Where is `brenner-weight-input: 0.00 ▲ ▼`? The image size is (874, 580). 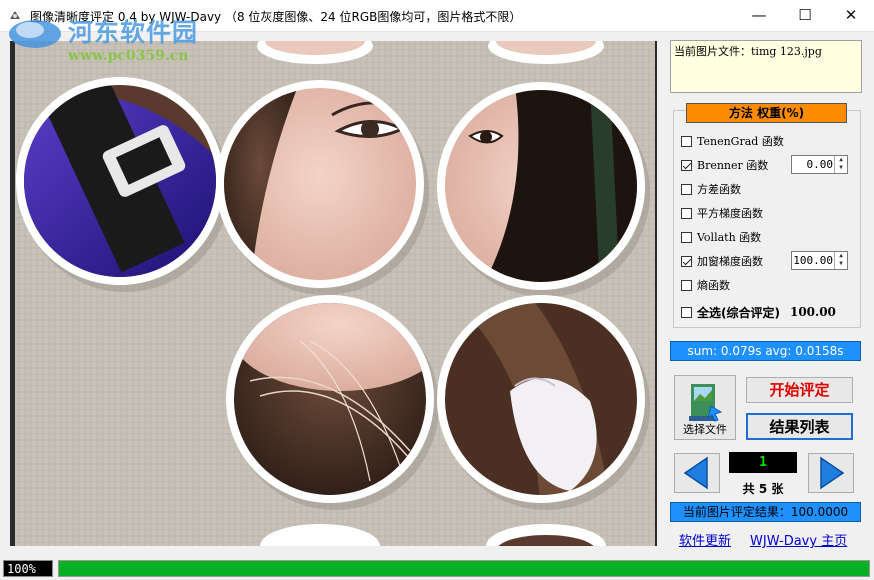
brenner-weight-input: 0.00 ▲ ▼ is located at coordinates (819, 164).